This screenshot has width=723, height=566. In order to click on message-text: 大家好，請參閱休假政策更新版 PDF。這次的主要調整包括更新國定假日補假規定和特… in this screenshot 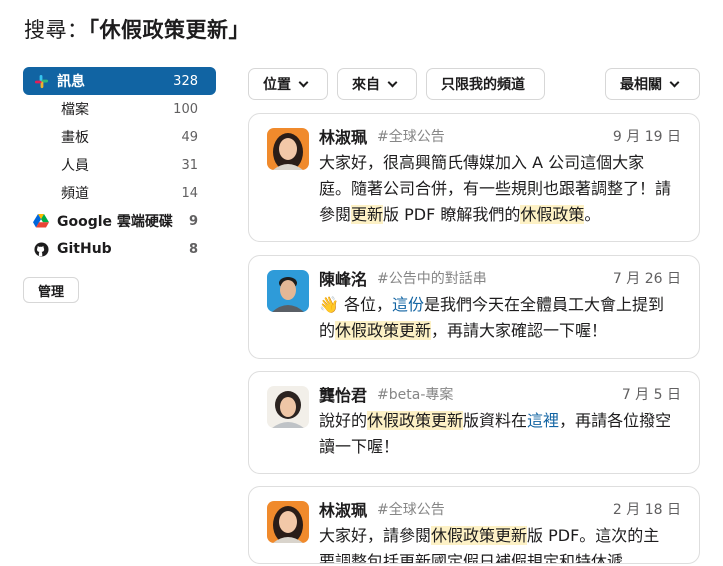, I will do `click(496, 543)`.